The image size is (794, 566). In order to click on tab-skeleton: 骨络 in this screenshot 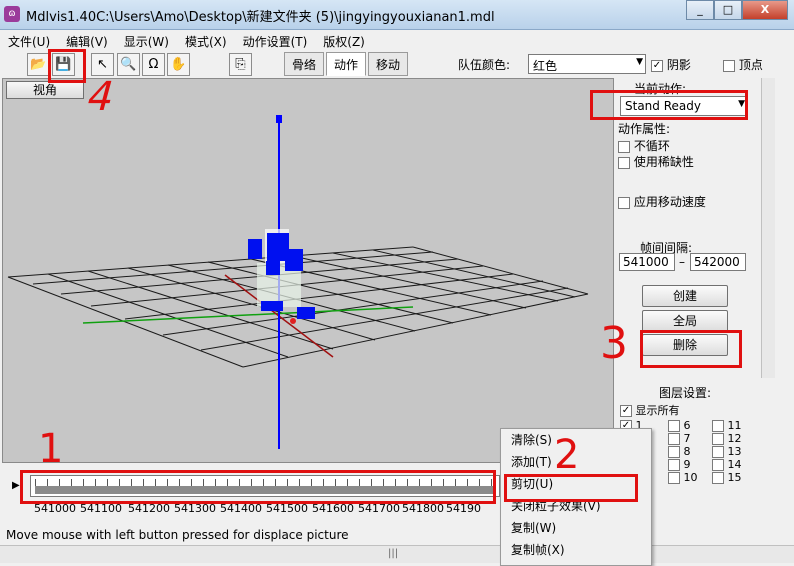, I will do `click(304, 64)`.